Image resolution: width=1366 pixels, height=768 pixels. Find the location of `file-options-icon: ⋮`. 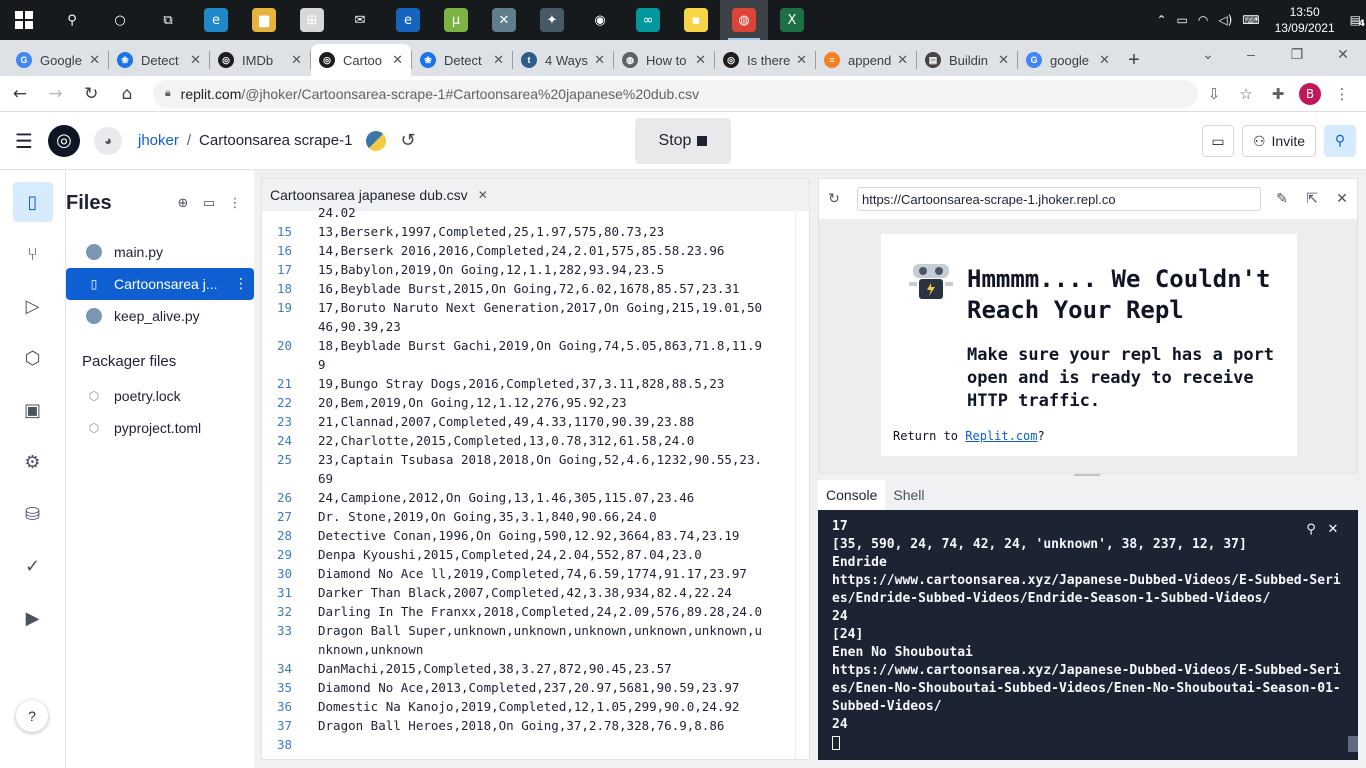

file-options-icon: ⋮ is located at coordinates (241, 284).